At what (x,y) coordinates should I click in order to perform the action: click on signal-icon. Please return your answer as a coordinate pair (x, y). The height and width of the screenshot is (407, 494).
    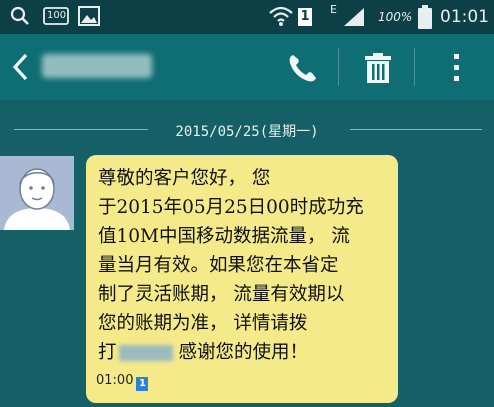
    Looking at the image, I should click on (354, 19).